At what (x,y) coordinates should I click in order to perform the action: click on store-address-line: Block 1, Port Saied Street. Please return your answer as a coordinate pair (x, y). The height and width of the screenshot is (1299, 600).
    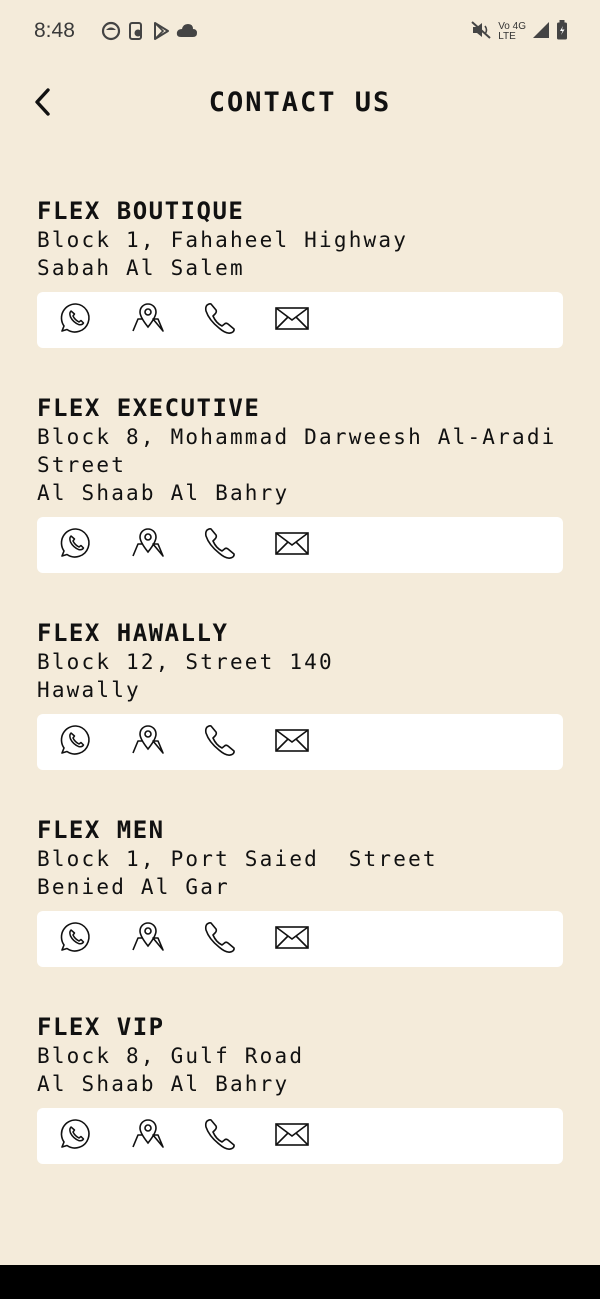
    Looking at the image, I should click on (237, 859).